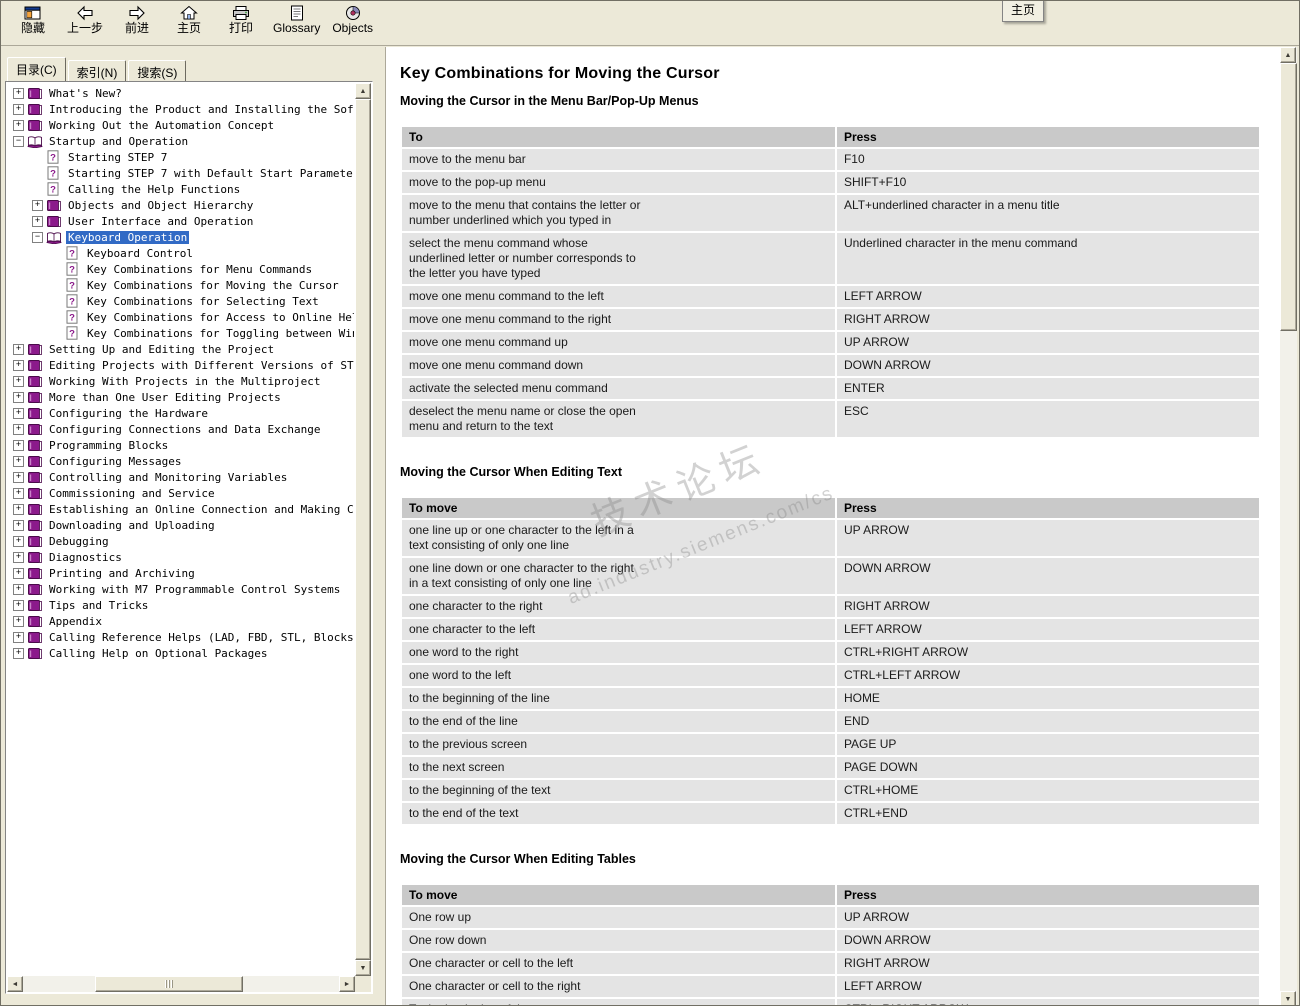 The width and height of the screenshot is (1300, 1006). Describe the element at coordinates (181, 477) in the screenshot. I see `tree-item: + Controlling and Monitoring Variables` at that location.